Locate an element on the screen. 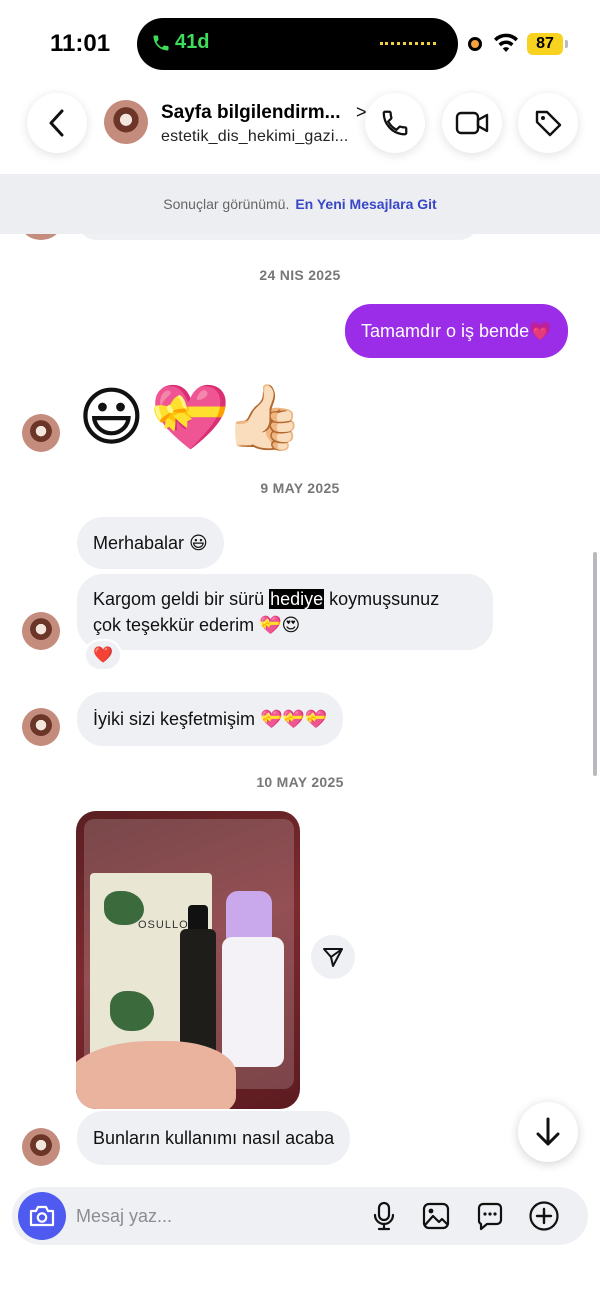  sticker-button is located at coordinates (490, 1216).